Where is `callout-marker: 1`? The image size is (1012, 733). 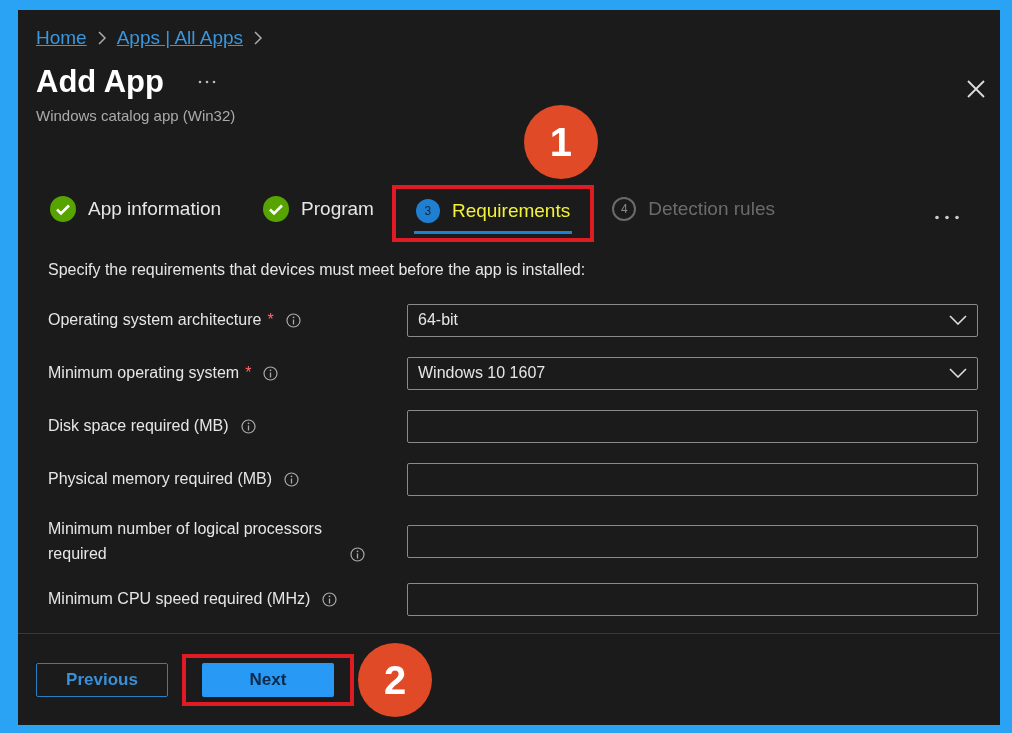 callout-marker: 1 is located at coordinates (560, 141).